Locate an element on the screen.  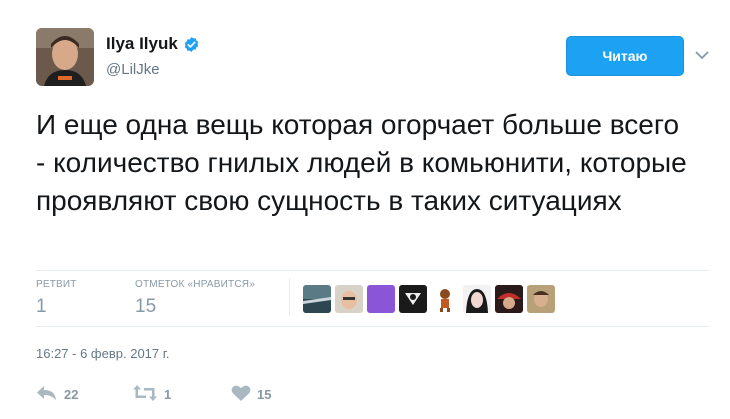
chevron-down-icon is located at coordinates (702, 56).